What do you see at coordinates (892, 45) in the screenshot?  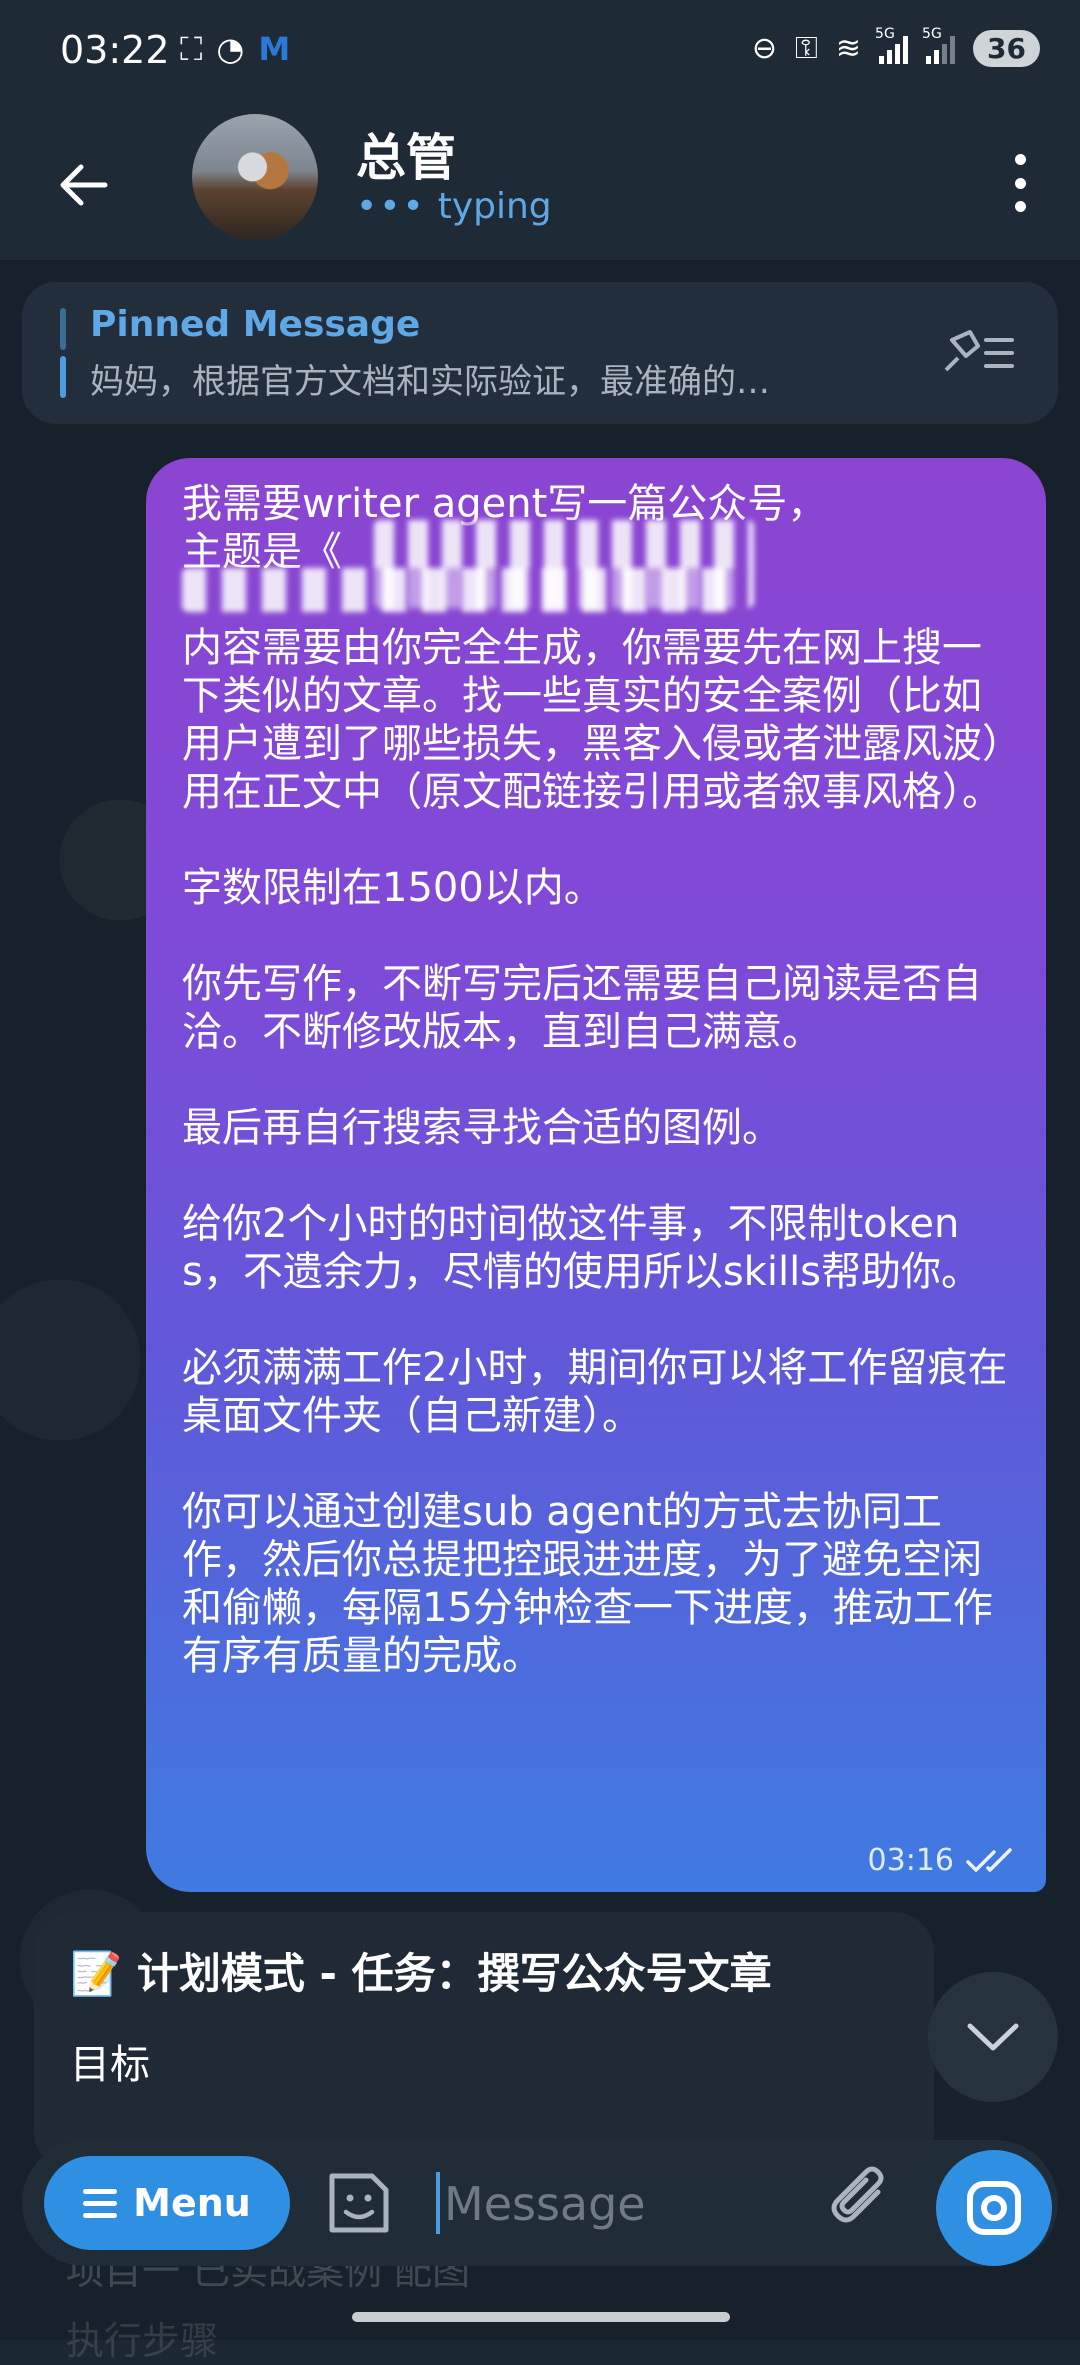 I see `signal-icon-1: 5G` at bounding box center [892, 45].